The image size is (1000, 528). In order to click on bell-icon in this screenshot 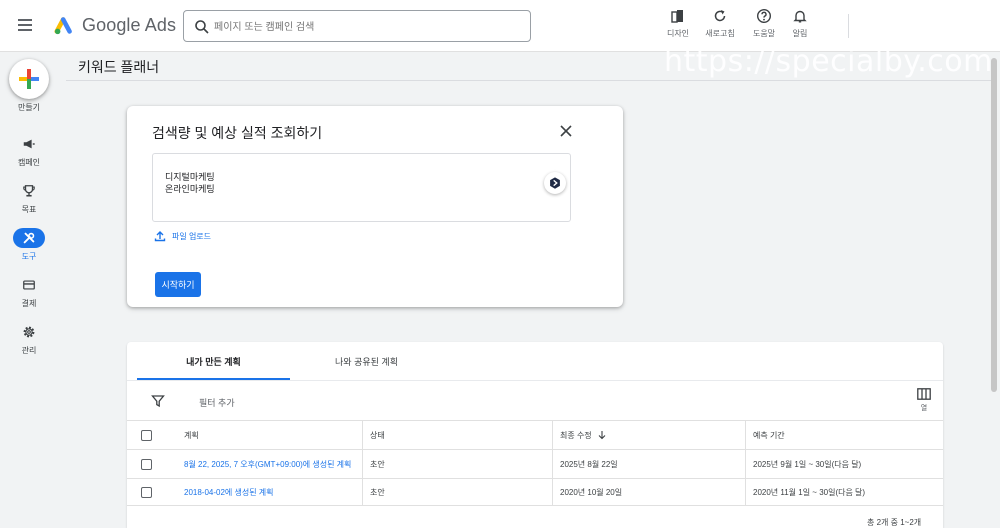, I will do `click(800, 16)`.